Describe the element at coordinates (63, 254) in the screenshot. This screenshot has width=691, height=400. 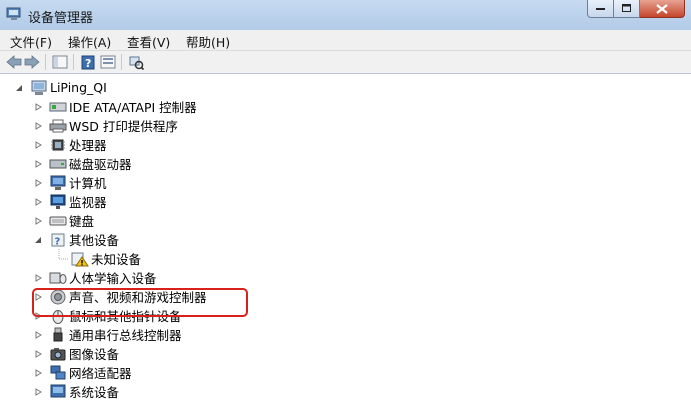
I see `tree-connector-line` at that location.